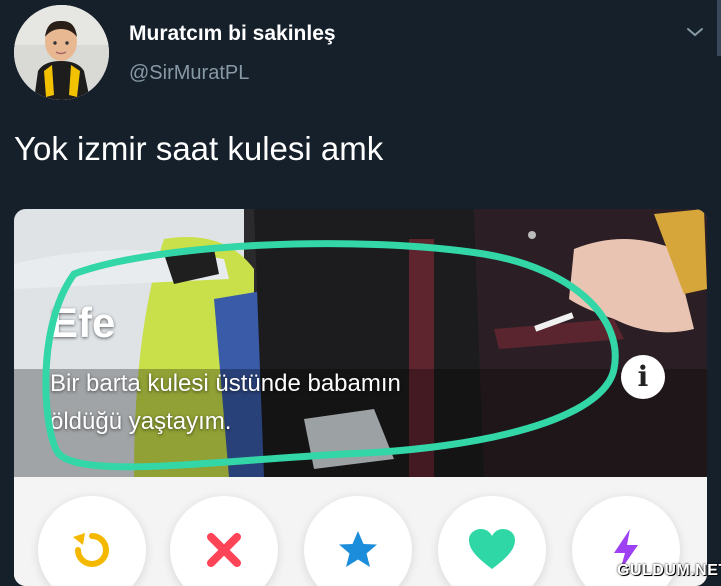 The height and width of the screenshot is (586, 721). Describe the element at coordinates (719, 28) in the screenshot. I see `scrollbar` at that location.